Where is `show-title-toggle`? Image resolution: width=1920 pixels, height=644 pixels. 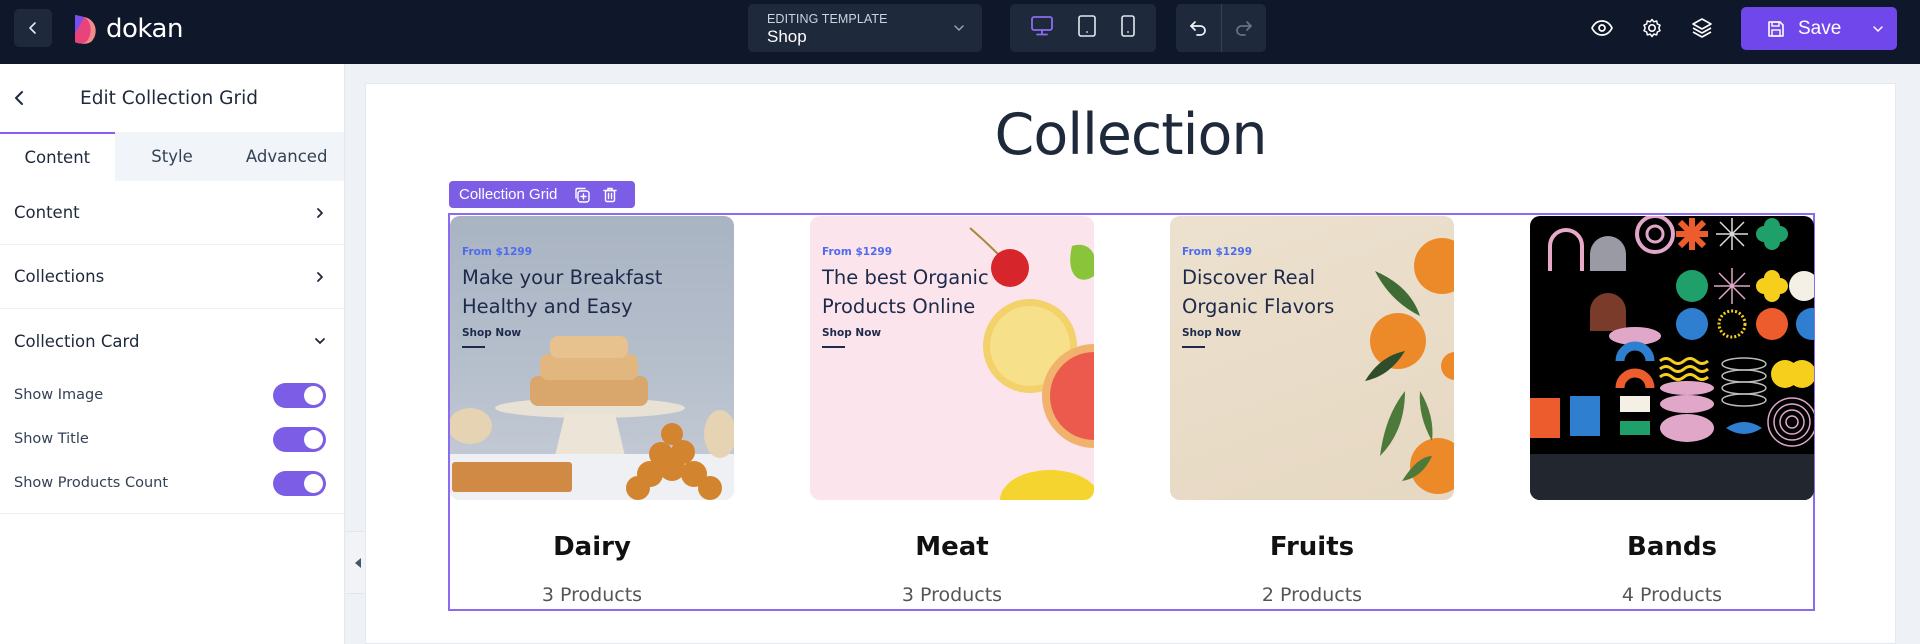 show-title-toggle is located at coordinates (299, 439).